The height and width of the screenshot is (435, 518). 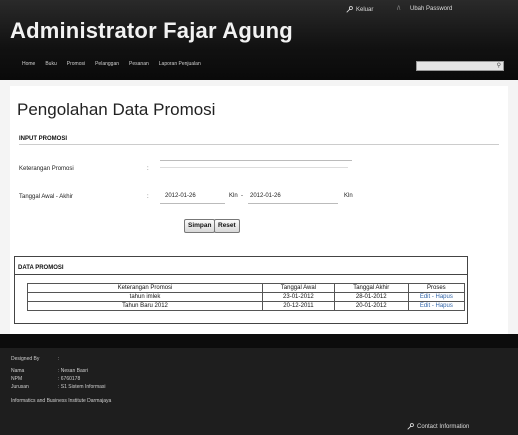 I want to click on designed-by-label: Designed By, so click(x=25, y=359).